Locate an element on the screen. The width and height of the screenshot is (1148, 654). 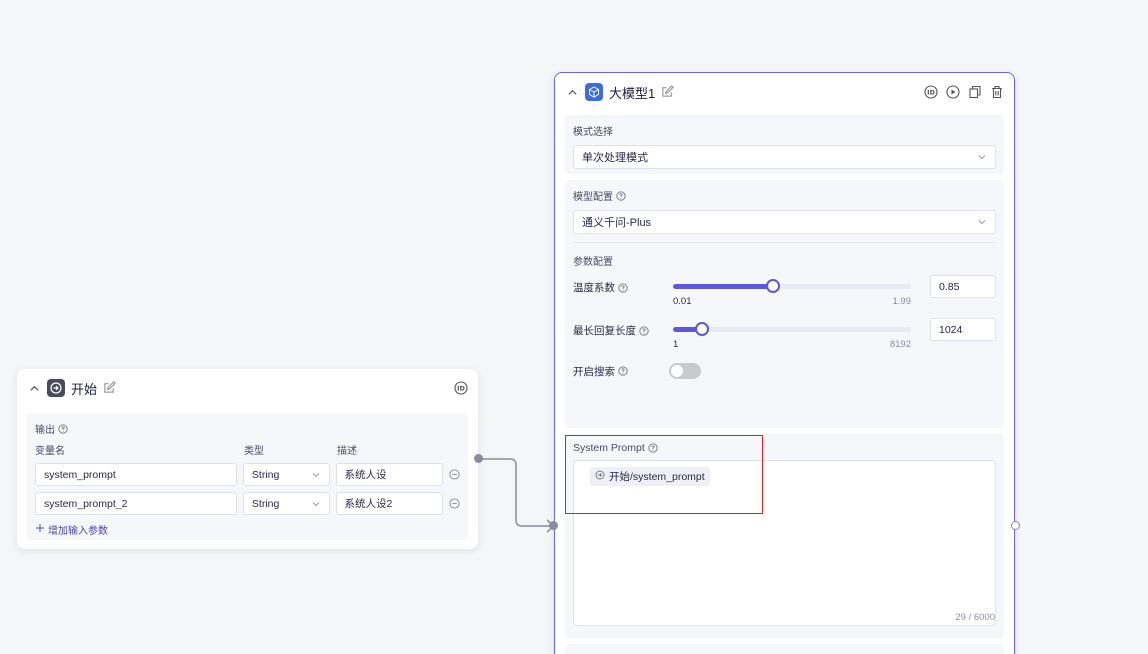
search-label: 开启搜索 is located at coordinates (594, 371).